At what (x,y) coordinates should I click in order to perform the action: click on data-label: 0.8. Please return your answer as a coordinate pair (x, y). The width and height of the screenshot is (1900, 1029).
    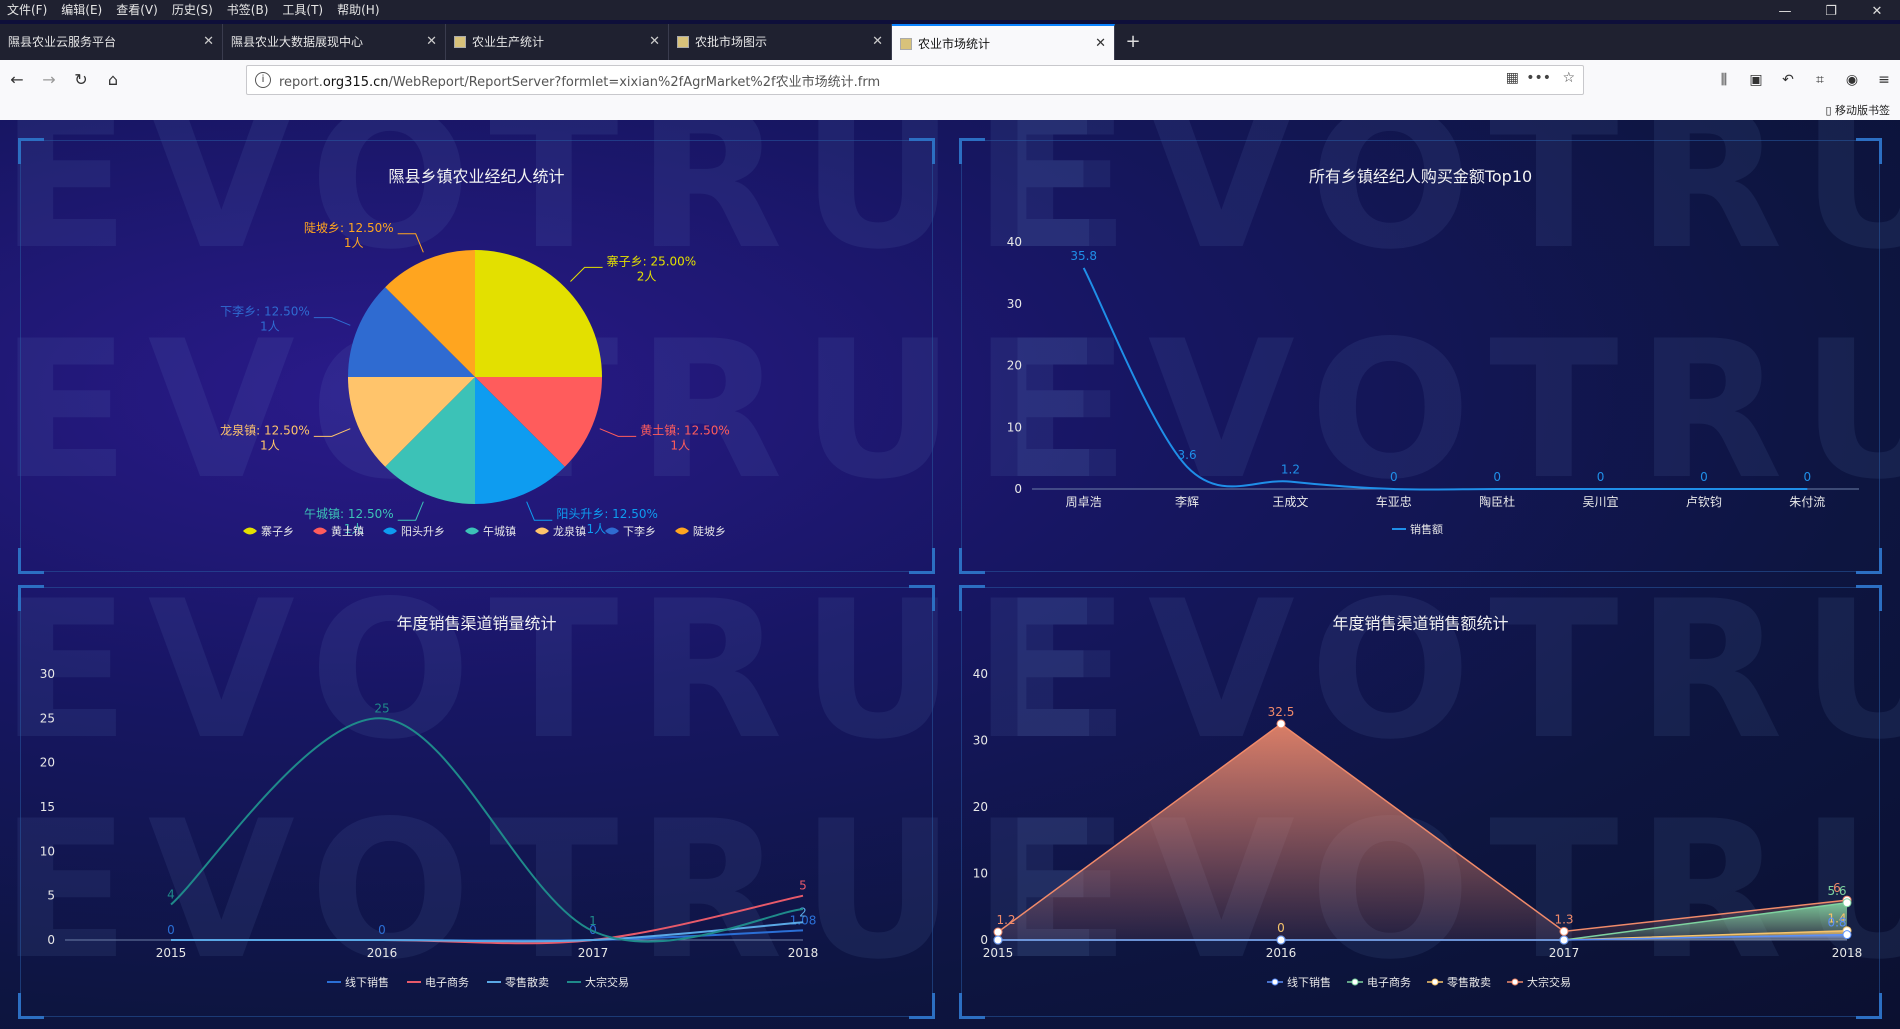
    Looking at the image, I should click on (1836, 923).